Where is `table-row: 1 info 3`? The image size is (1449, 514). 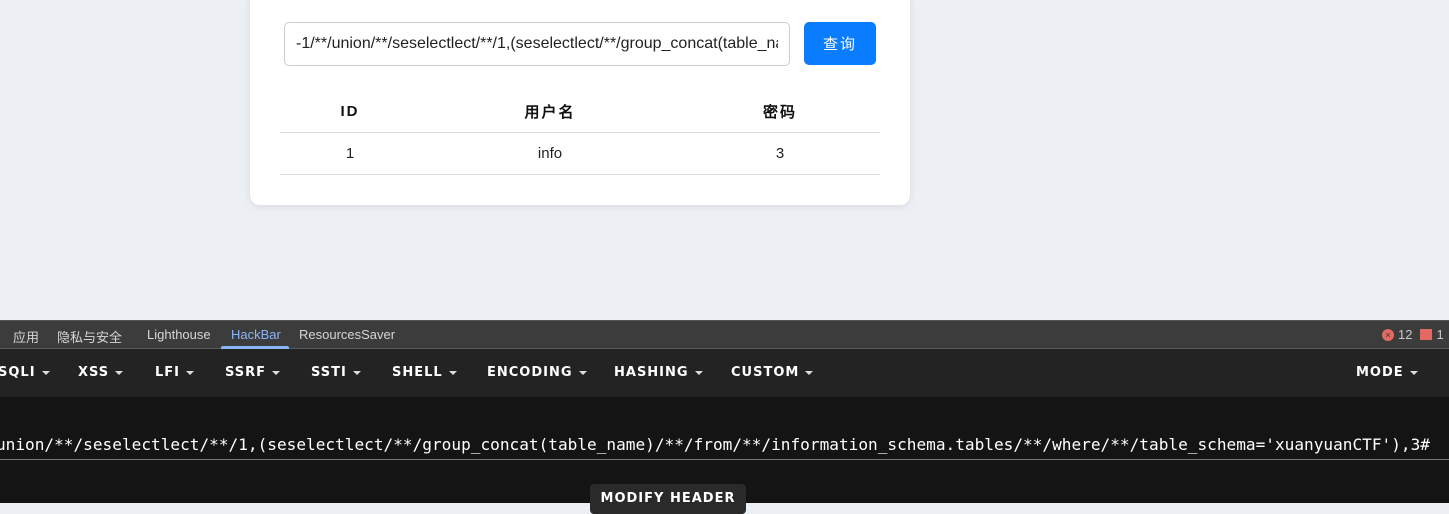
table-row: 1 info 3 is located at coordinates (580, 153).